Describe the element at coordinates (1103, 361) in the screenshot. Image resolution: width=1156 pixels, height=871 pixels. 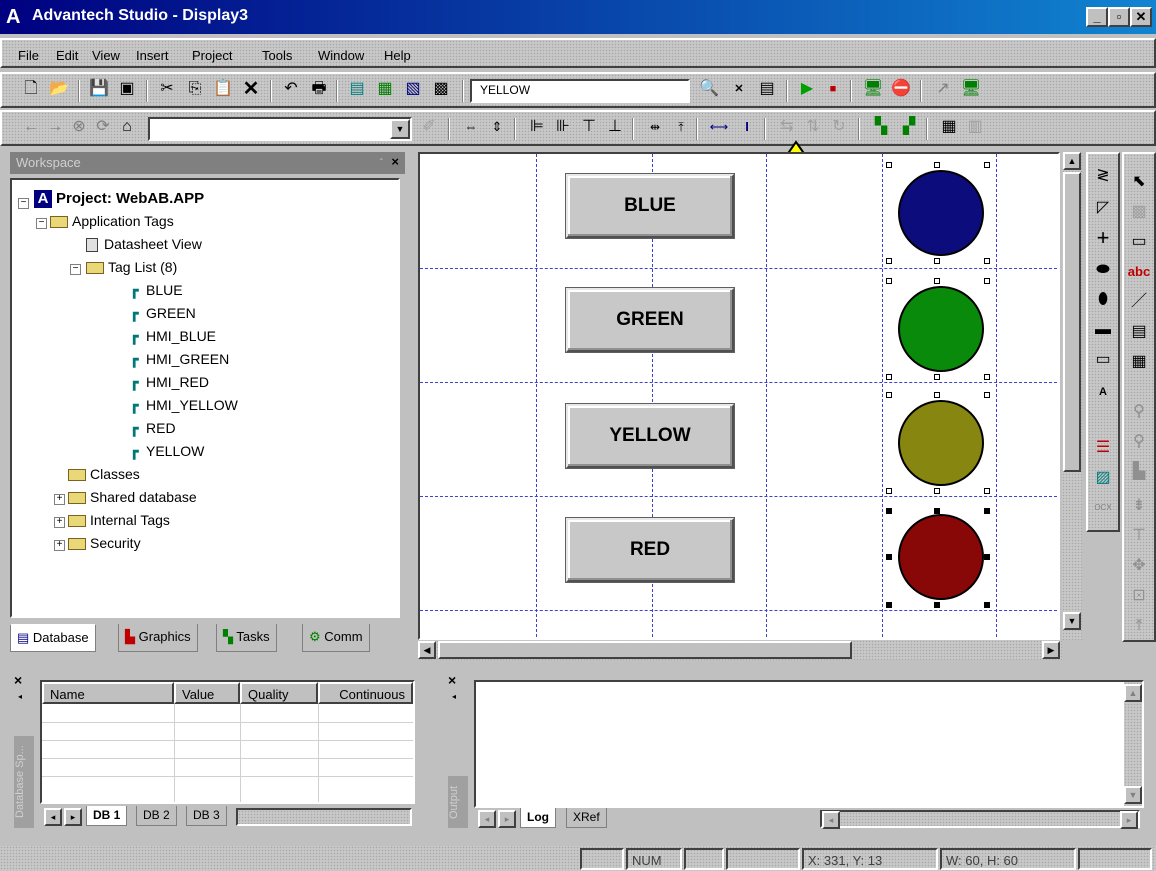
I see `3d-rect-icon: ▭` at that location.